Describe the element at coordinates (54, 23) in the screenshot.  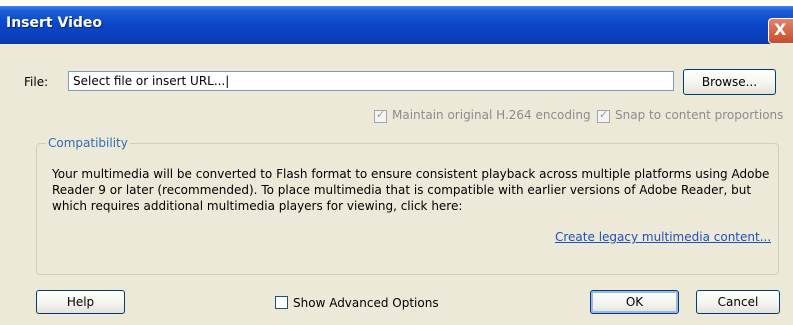
I see `dialog-title: Insert Video` at that location.